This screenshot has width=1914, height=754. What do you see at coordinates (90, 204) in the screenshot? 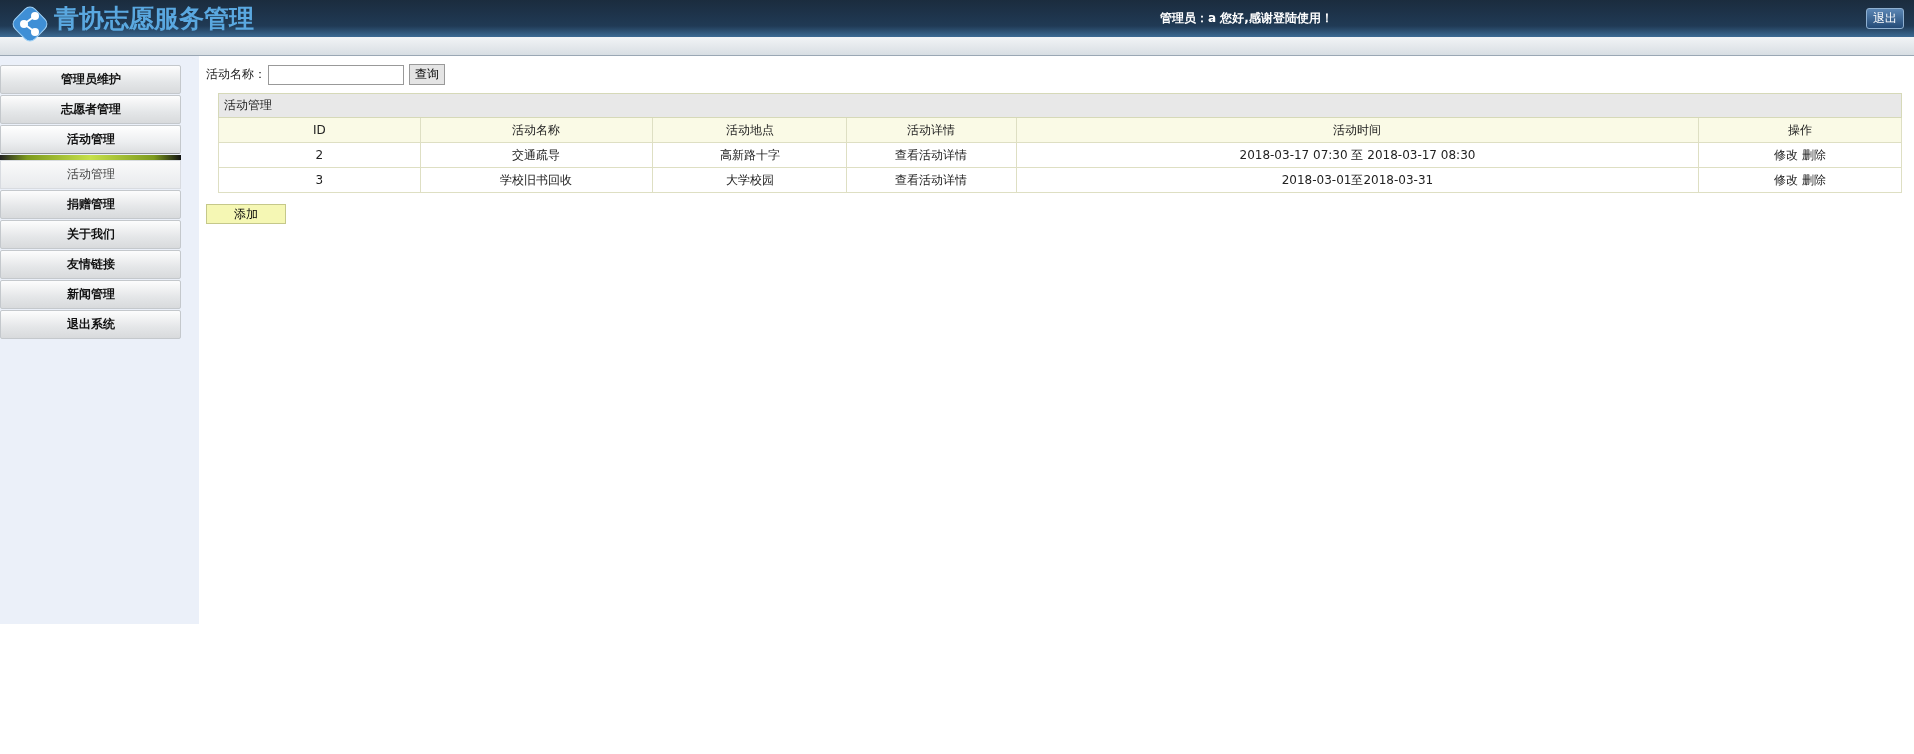
I see `menu-item: 捐赠管理` at bounding box center [90, 204].